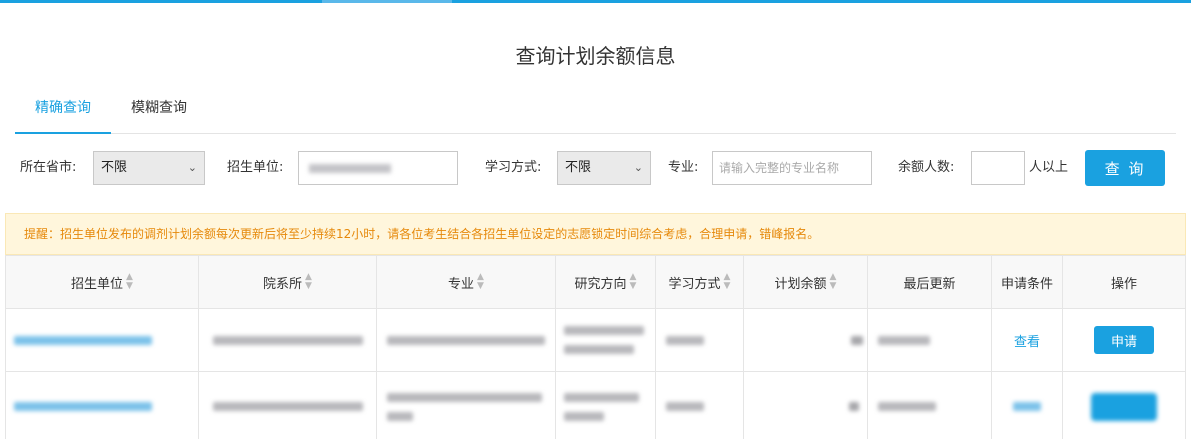 This screenshot has height=439, width=1191. What do you see at coordinates (595, 112) in the screenshot?
I see `query-tabs: 精确查询 模糊查询` at bounding box center [595, 112].